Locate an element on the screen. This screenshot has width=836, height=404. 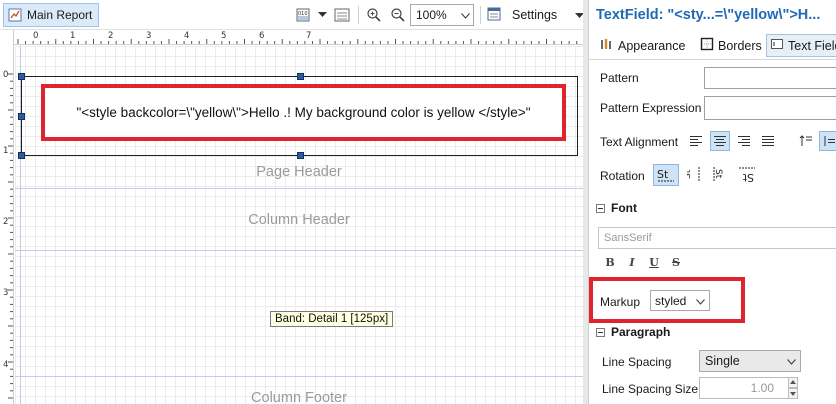
underline-button: U is located at coordinates (654, 262).